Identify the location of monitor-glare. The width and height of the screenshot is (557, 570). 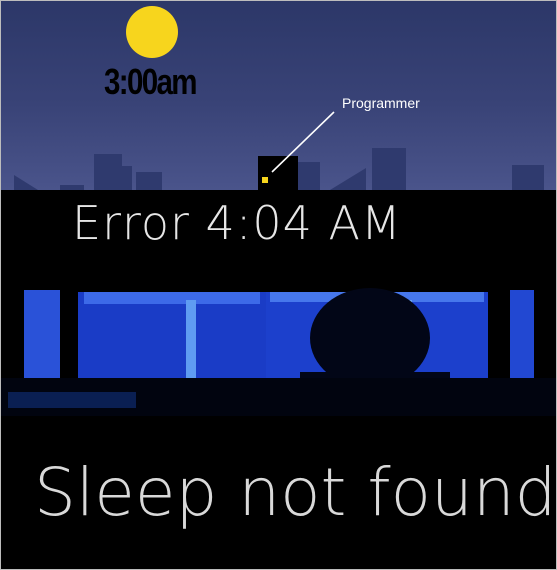
(172, 298).